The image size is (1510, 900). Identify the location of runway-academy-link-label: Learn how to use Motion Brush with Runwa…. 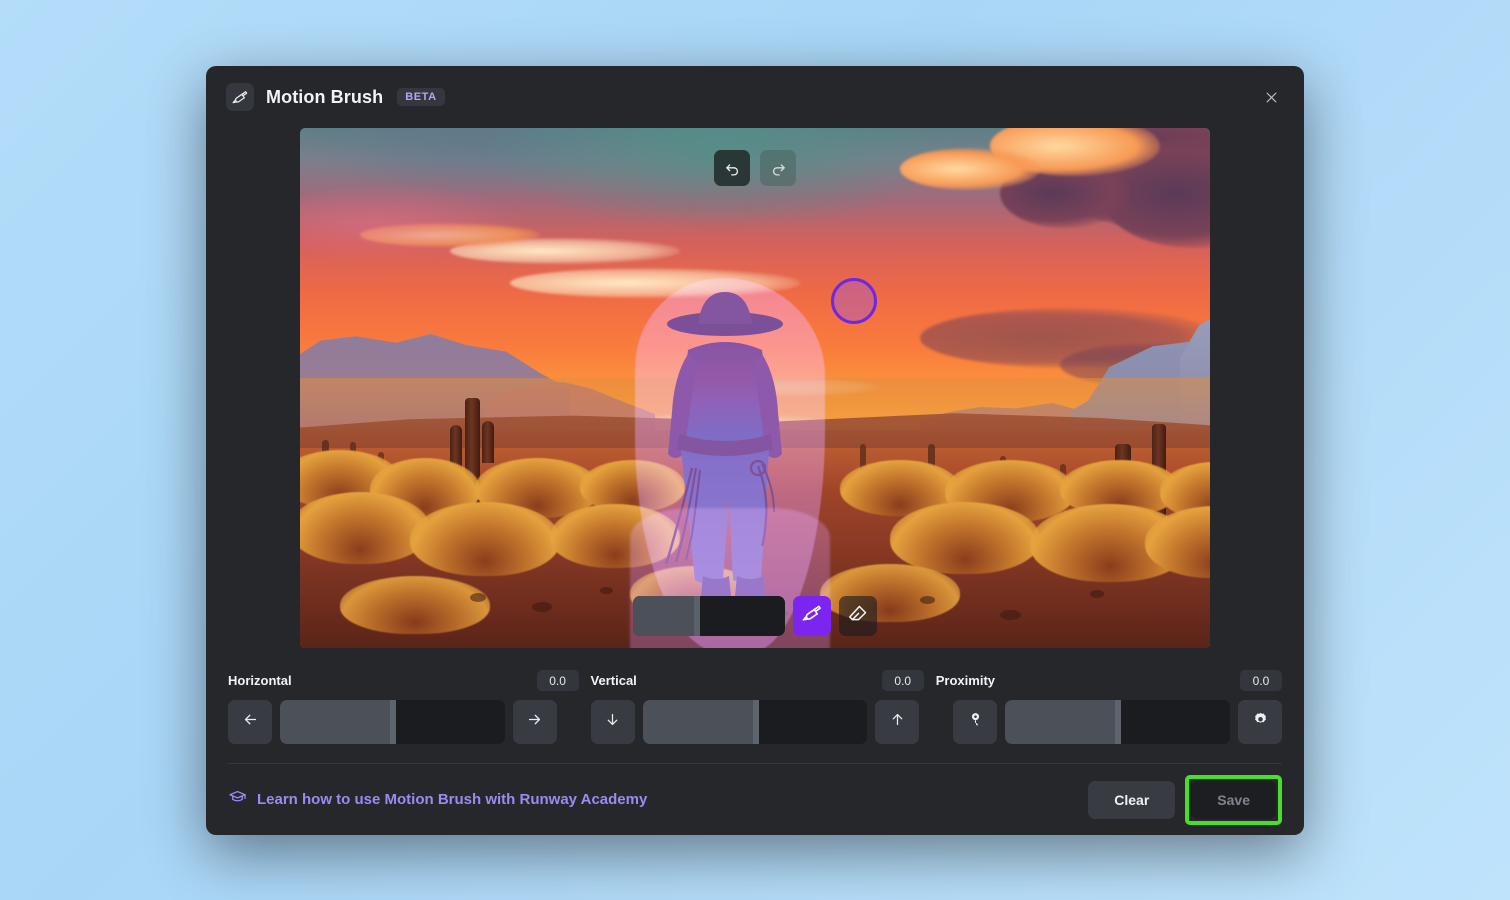
(452, 799).